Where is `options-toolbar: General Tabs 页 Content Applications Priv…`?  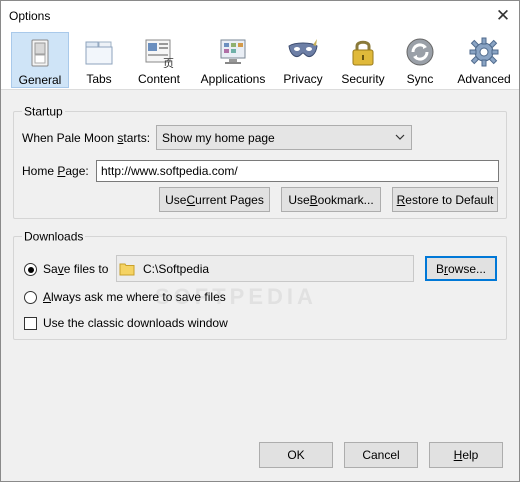 options-toolbar: General Tabs 页 Content Applications Priv… is located at coordinates (260, 60).